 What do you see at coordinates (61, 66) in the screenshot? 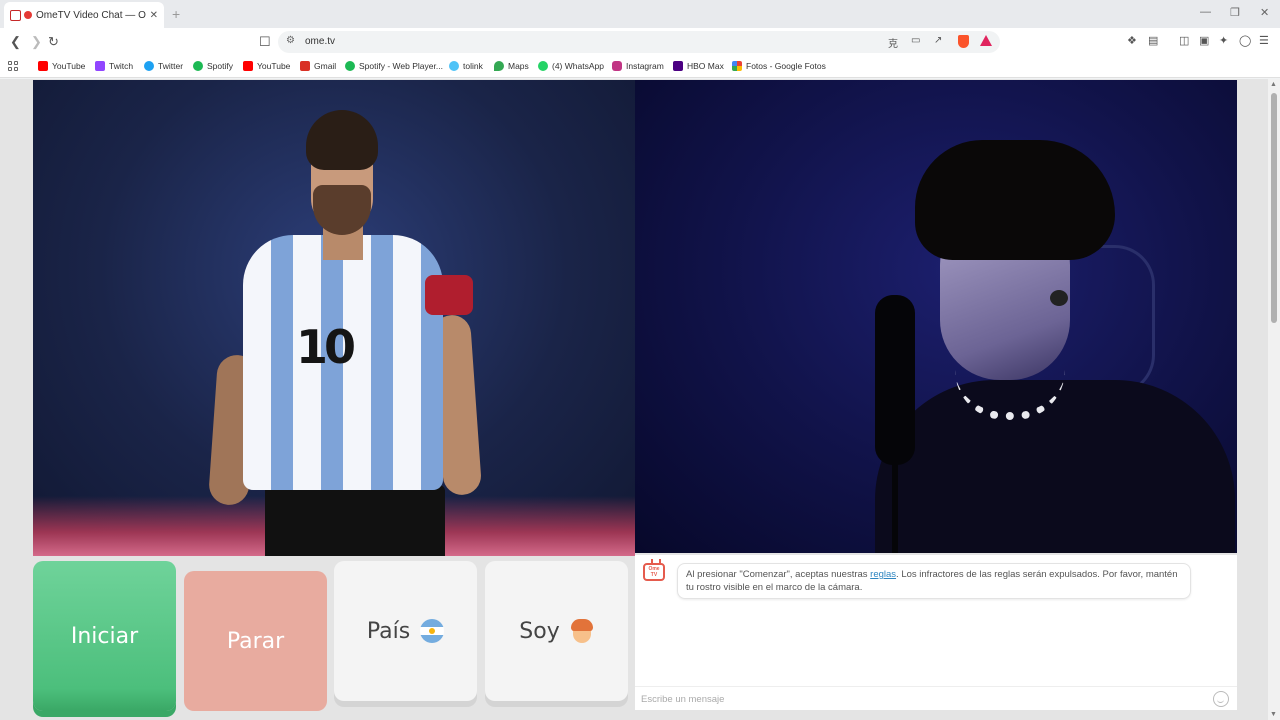
I see `bookmark-youtube: YouTube` at bounding box center [61, 66].